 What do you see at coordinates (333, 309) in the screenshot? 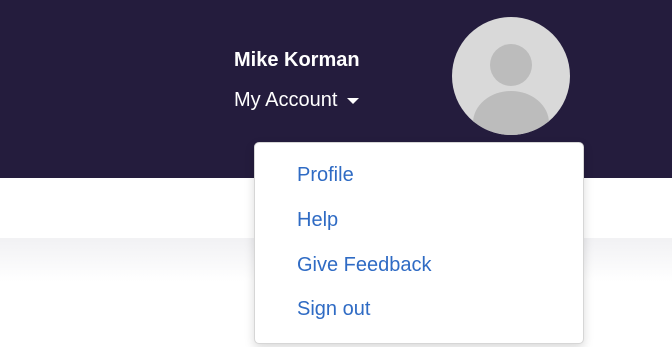
I see `menu-item-sign-out: Sign out` at bounding box center [333, 309].